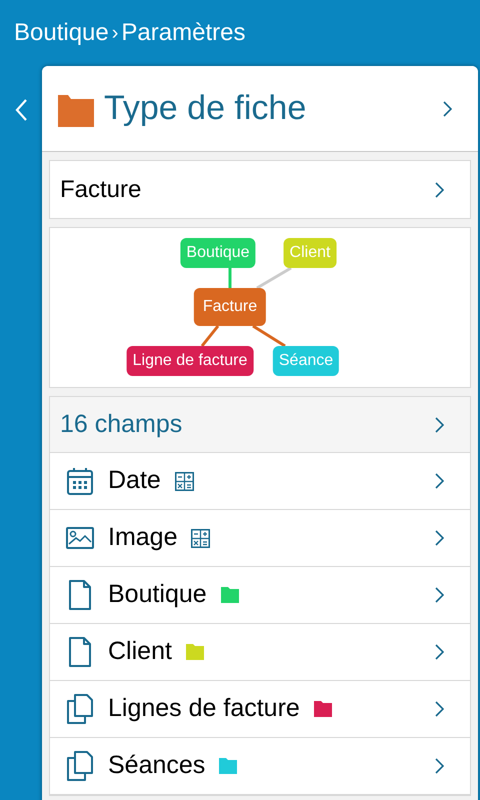 The height and width of the screenshot is (800, 480). Describe the element at coordinates (21, 110) in the screenshot. I see `back-icon` at that location.